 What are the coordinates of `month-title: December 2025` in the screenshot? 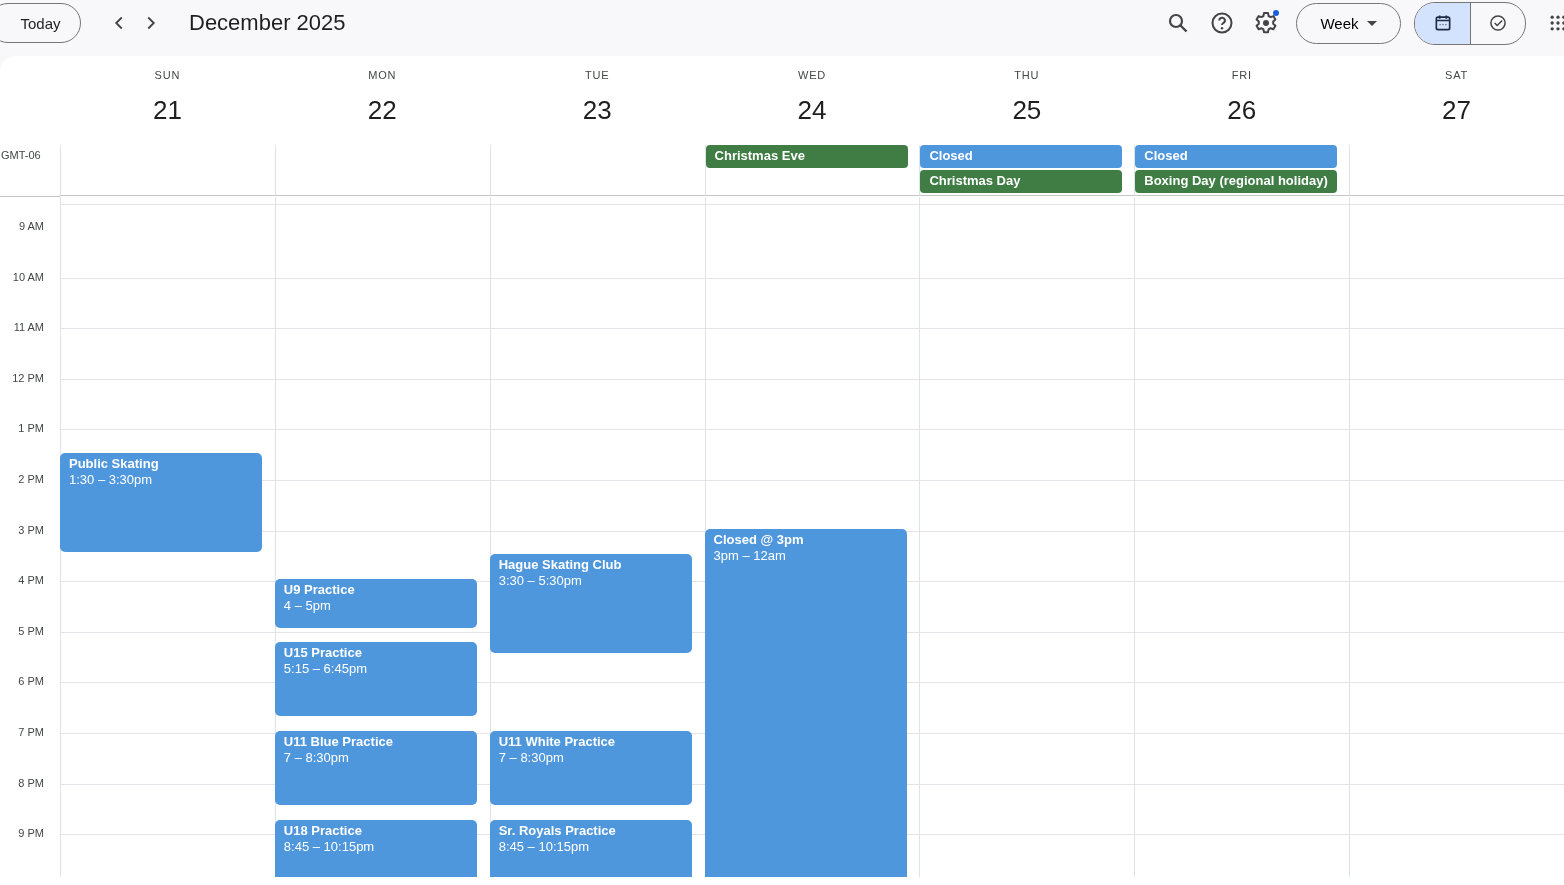 It's located at (267, 23).